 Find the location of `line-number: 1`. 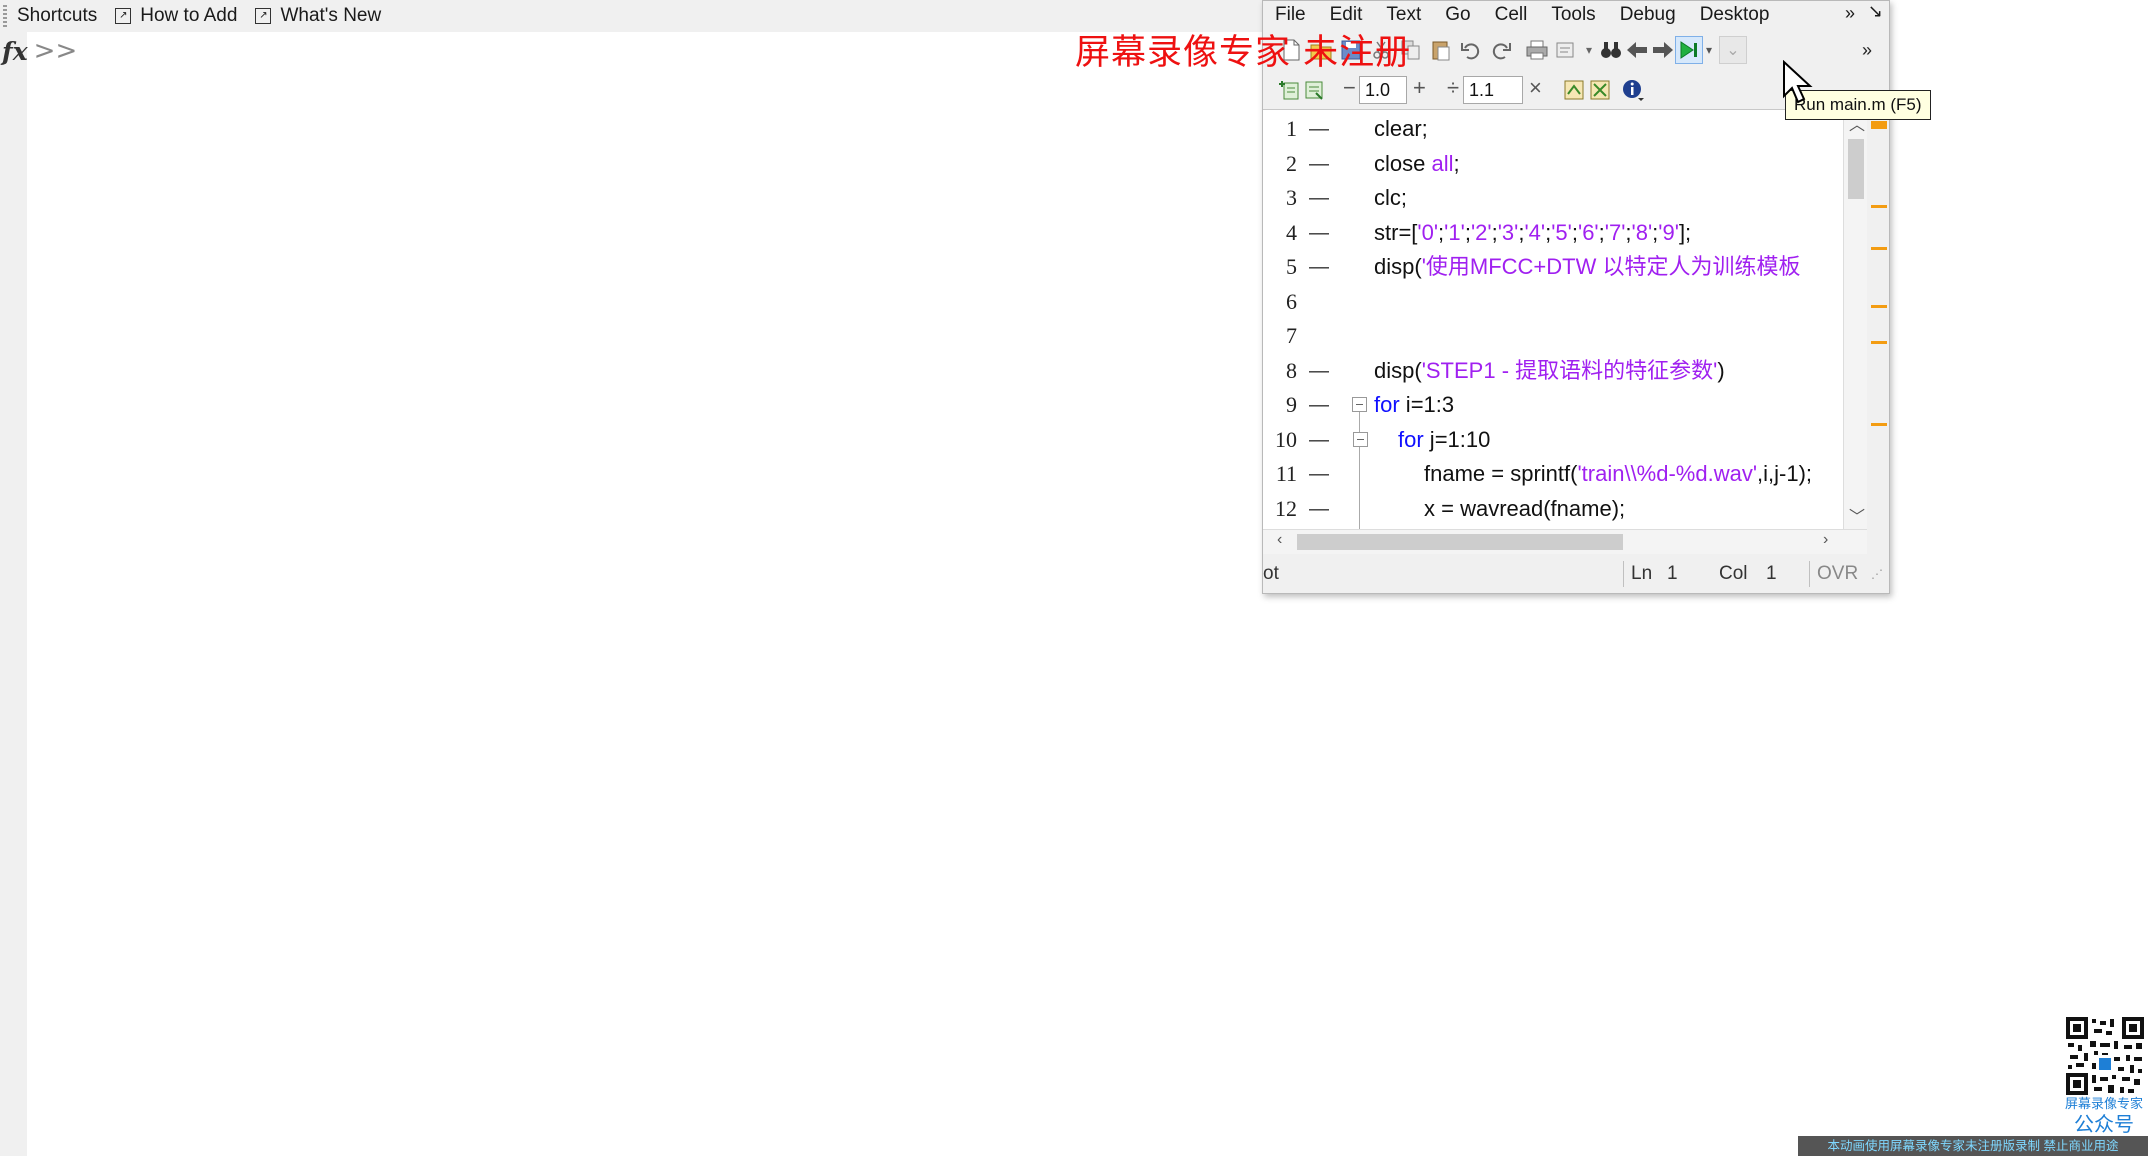

line-number: 1 is located at coordinates (1291, 128).